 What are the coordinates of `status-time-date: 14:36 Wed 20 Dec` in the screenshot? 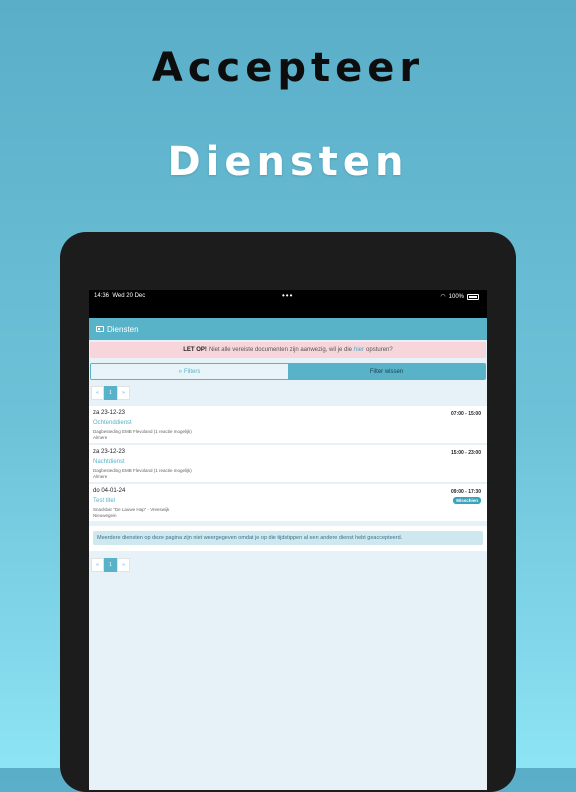 It's located at (119, 296).